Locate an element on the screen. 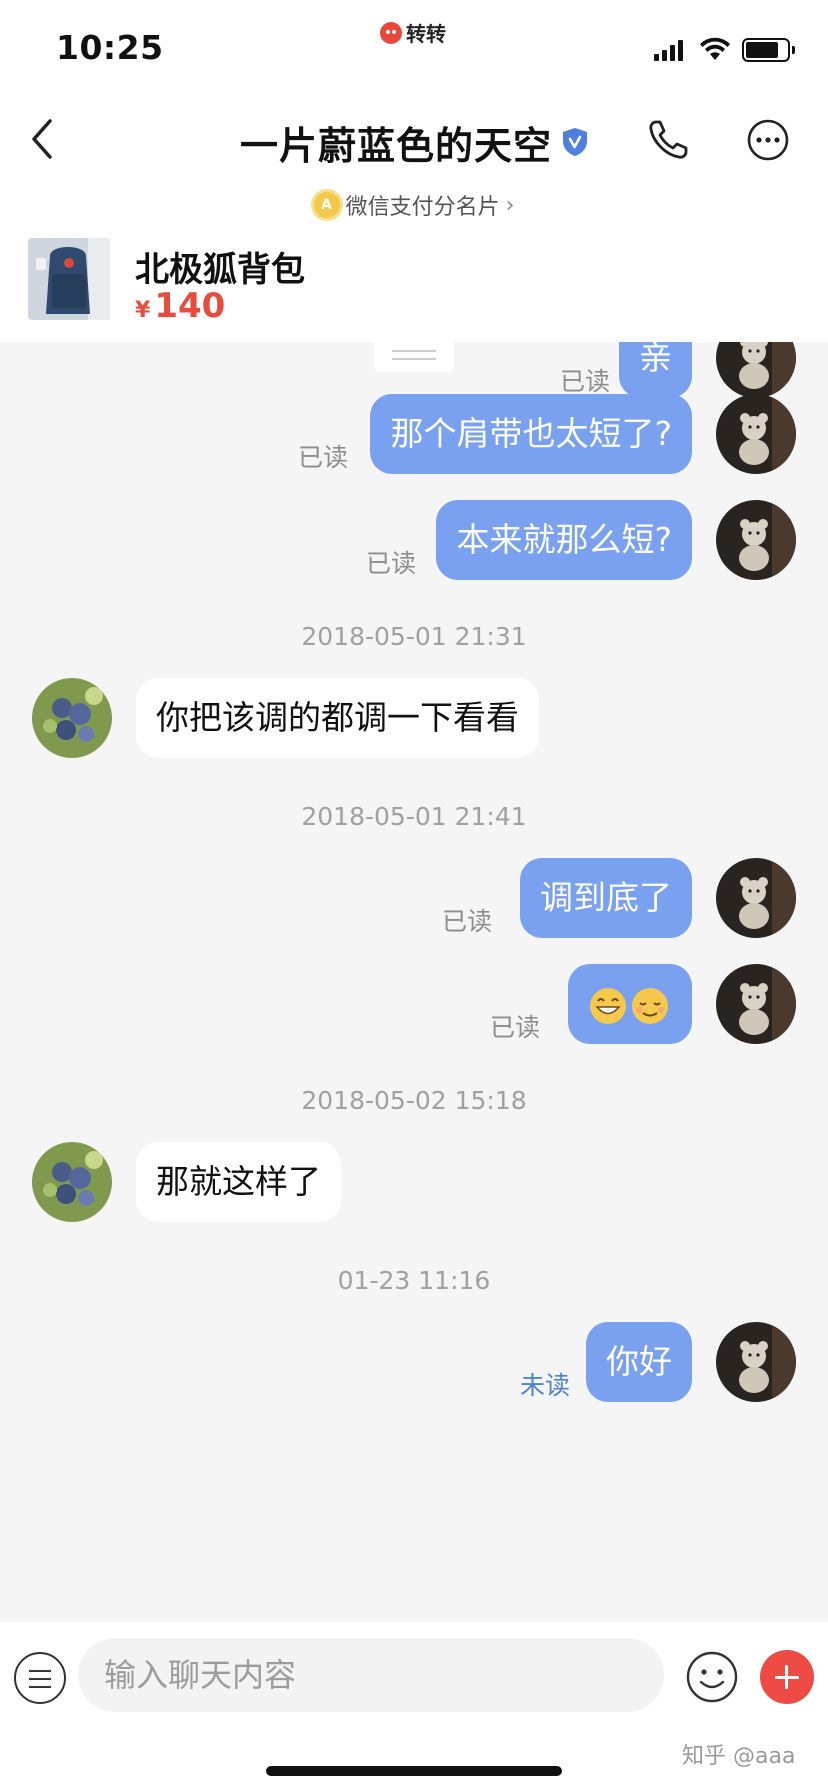 The height and width of the screenshot is (1792, 828). unread-status: 未读 is located at coordinates (544, 1385).